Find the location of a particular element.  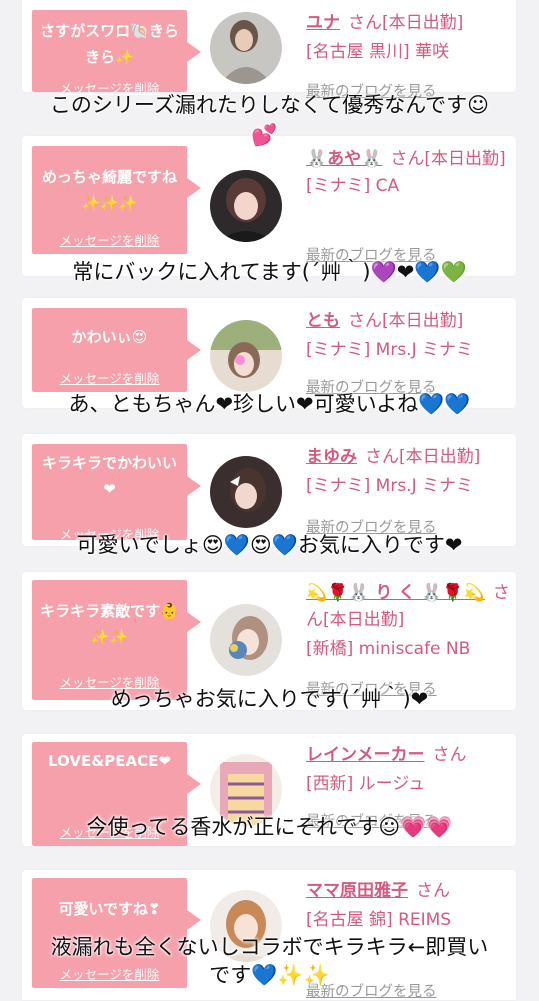

message-bubble: キラキラでかわいい❤ メッセージを削除 is located at coordinates (116, 493).